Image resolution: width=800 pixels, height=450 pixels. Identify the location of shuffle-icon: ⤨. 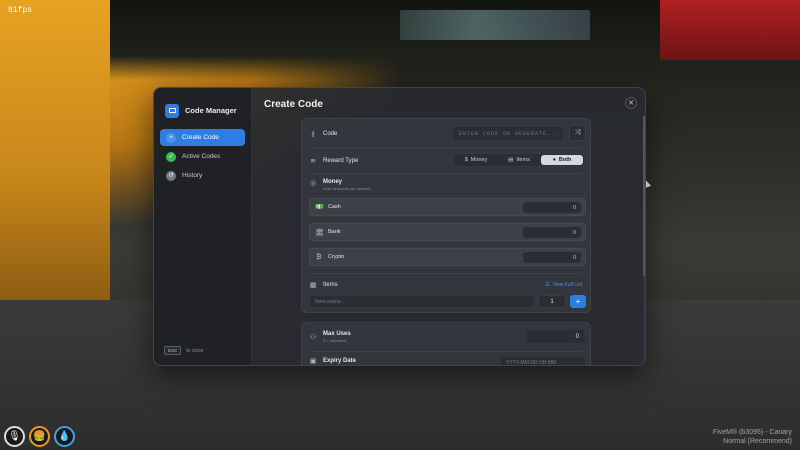
(577, 132).